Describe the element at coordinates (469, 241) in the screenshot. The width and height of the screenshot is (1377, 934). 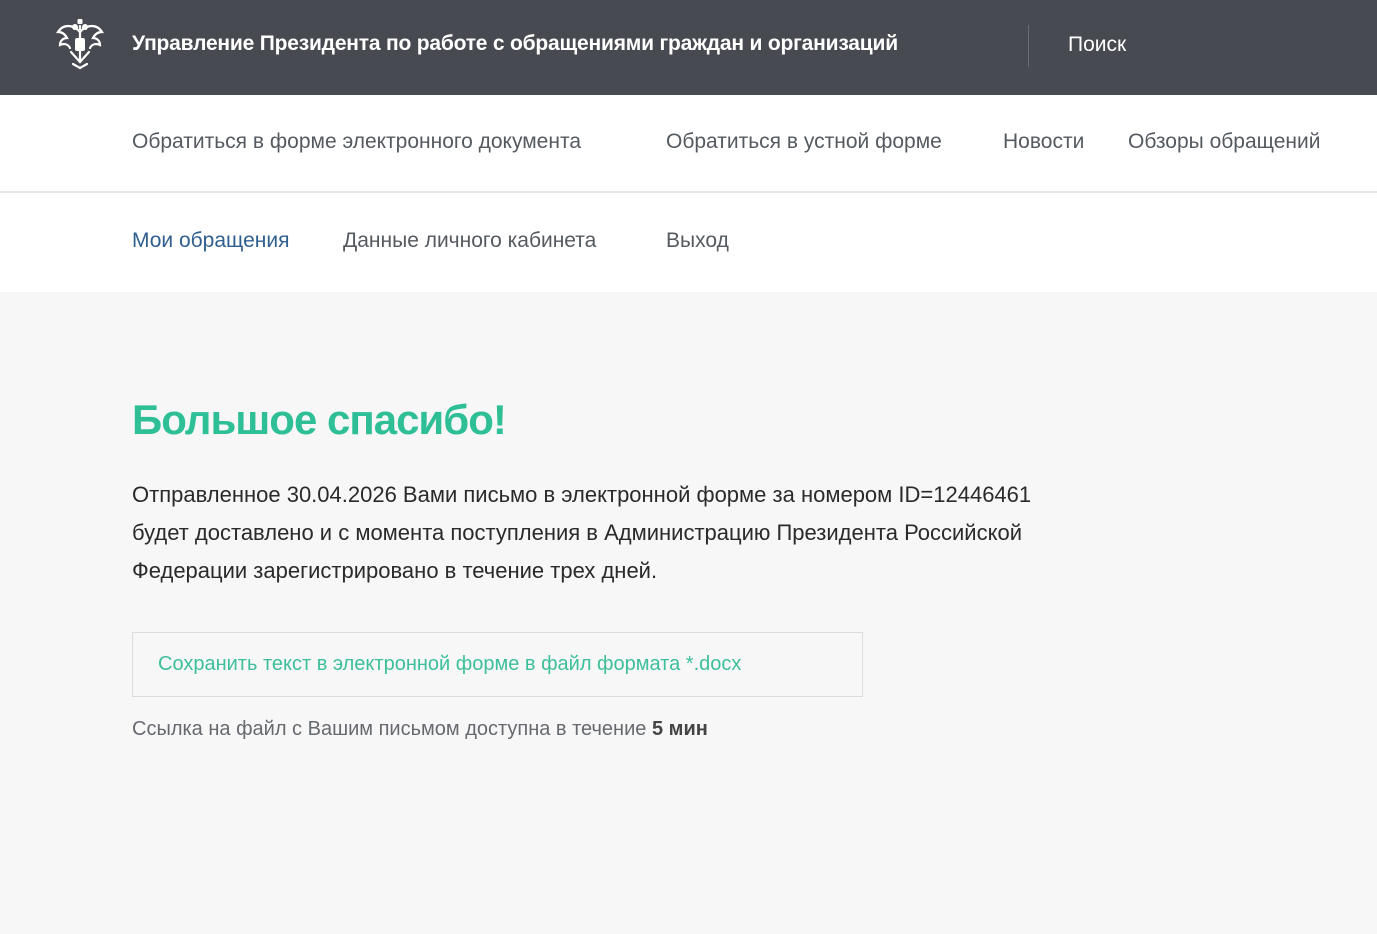
I see `tab-account-data: Данные личного кабинета` at that location.